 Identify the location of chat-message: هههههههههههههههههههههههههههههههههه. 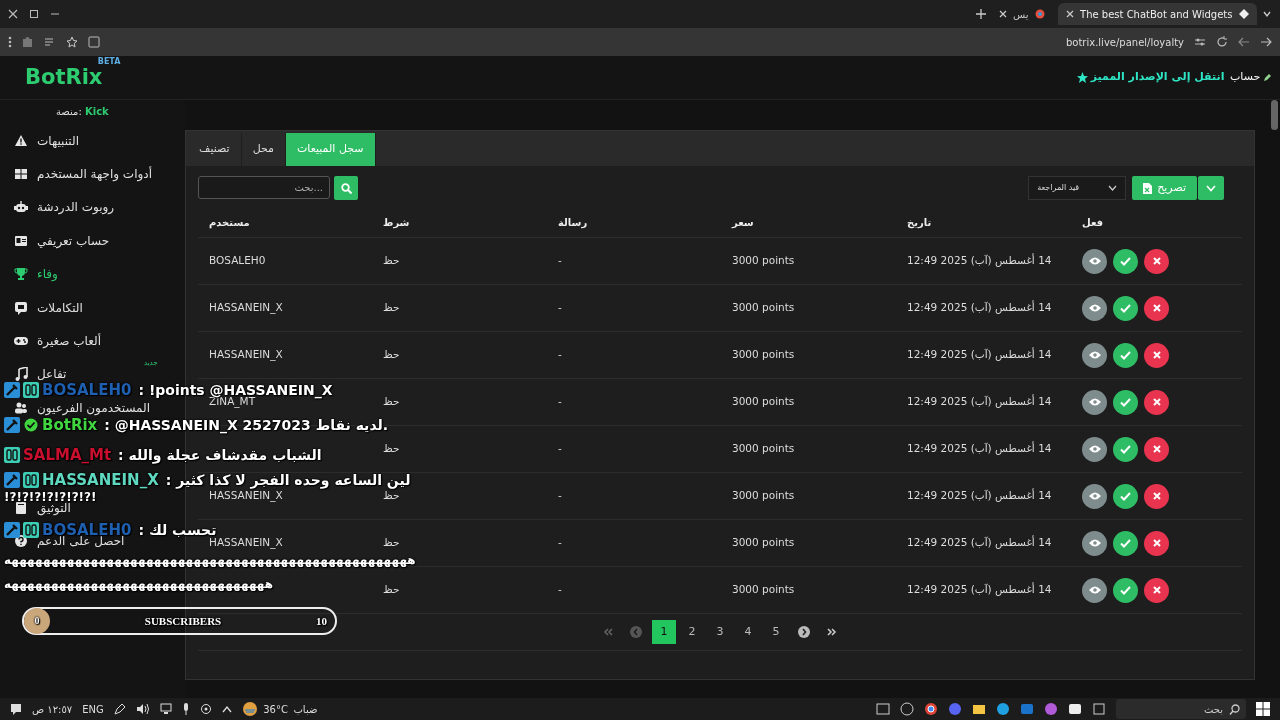
(139, 584).